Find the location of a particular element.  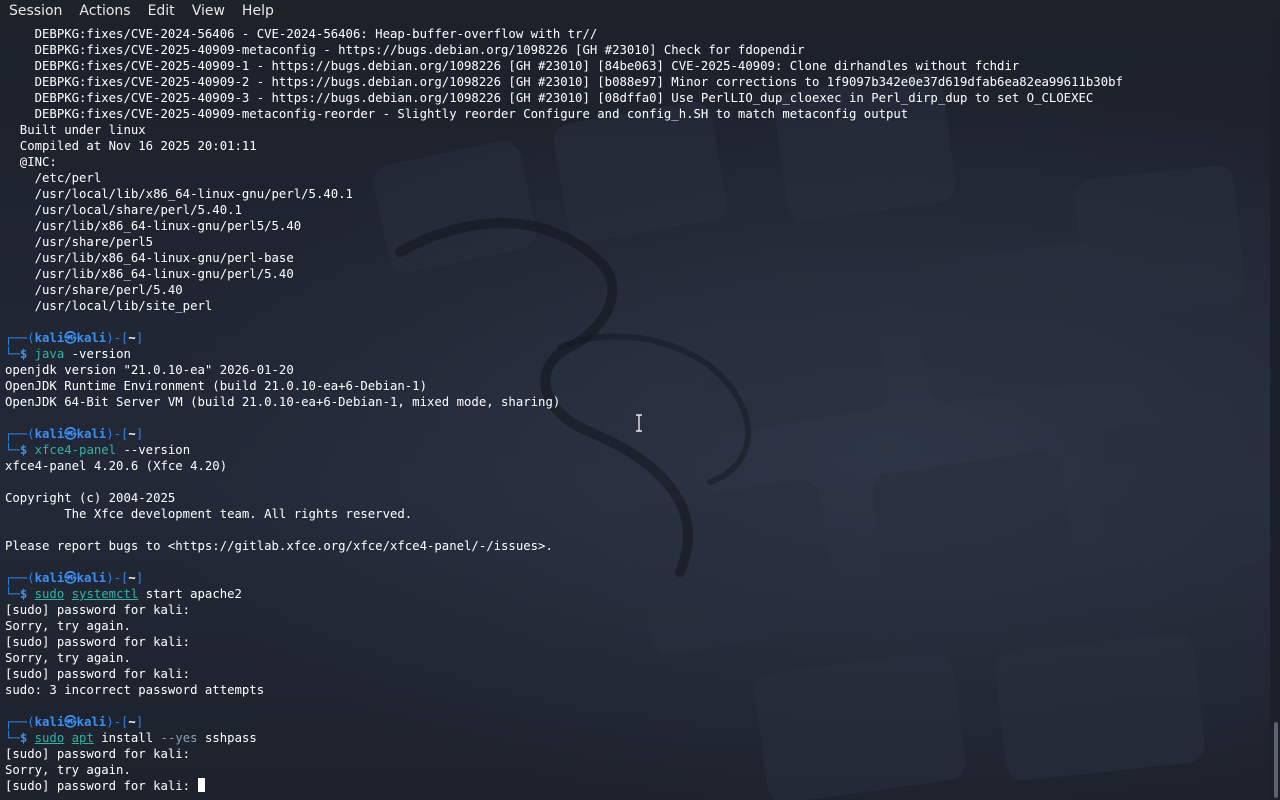

command-args: -version is located at coordinates (97, 354).